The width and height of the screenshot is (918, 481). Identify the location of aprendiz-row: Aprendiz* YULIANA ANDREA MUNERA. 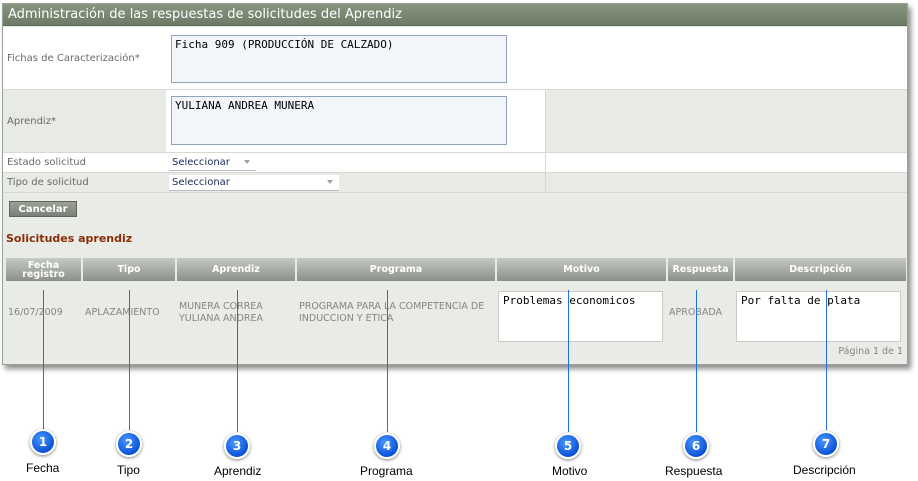
(455, 121).